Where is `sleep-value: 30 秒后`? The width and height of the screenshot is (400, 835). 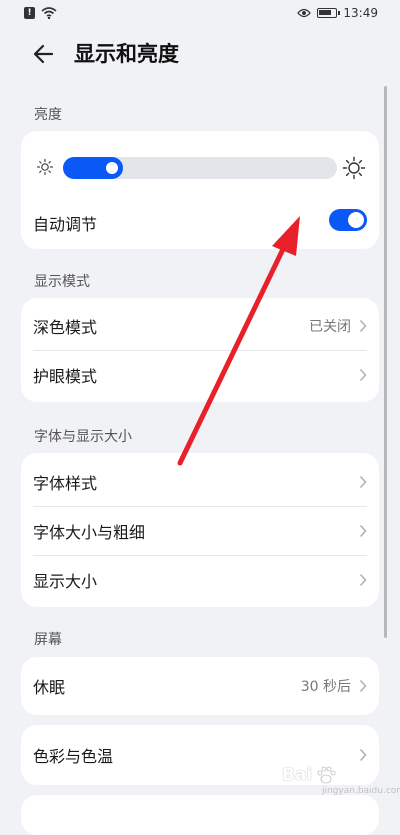 sleep-value: 30 秒后 is located at coordinates (325, 687).